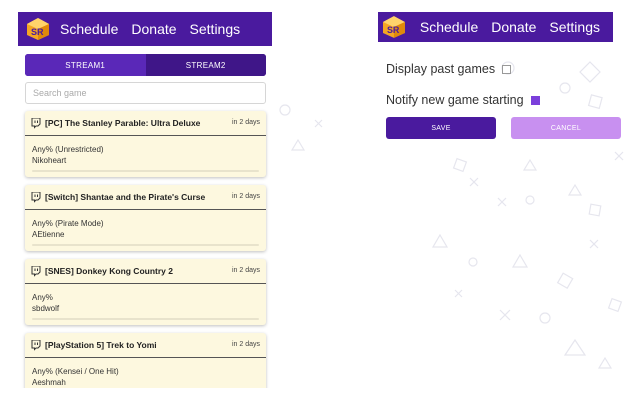 Image resolution: width=640 pixels, height=400 pixels. What do you see at coordinates (46, 308) in the screenshot?
I see `game-runner: sbdwolf` at bounding box center [46, 308].